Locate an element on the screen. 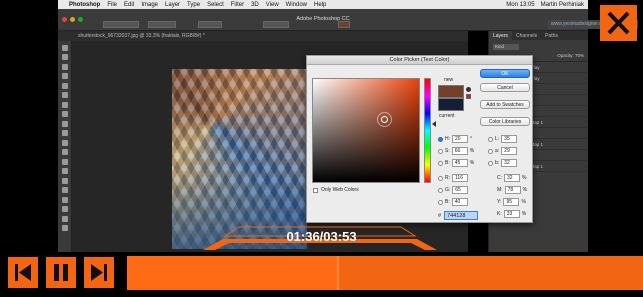 Image resolution: width=643 pixels, height=297 pixels. eyedropper-tool-icon is located at coordinates (64, 95).